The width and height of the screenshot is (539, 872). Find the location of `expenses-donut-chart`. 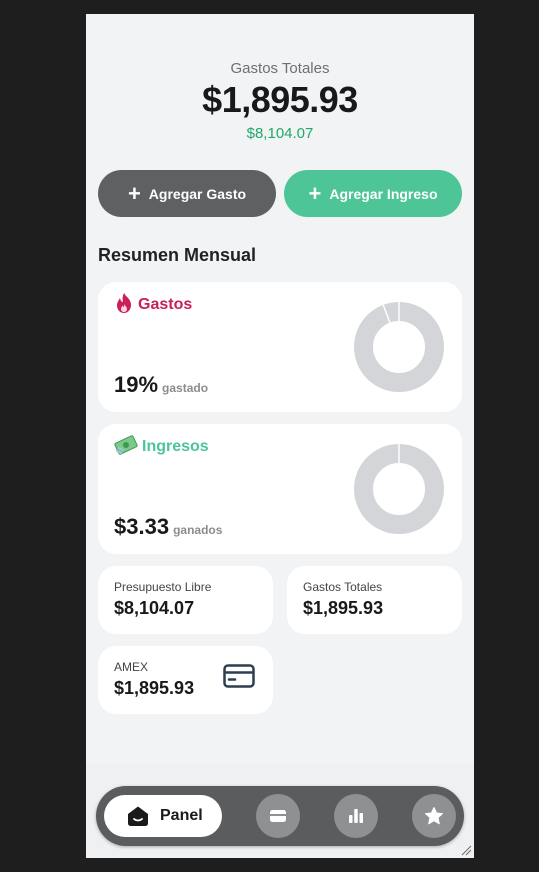

expenses-donut-chart is located at coordinates (399, 347).